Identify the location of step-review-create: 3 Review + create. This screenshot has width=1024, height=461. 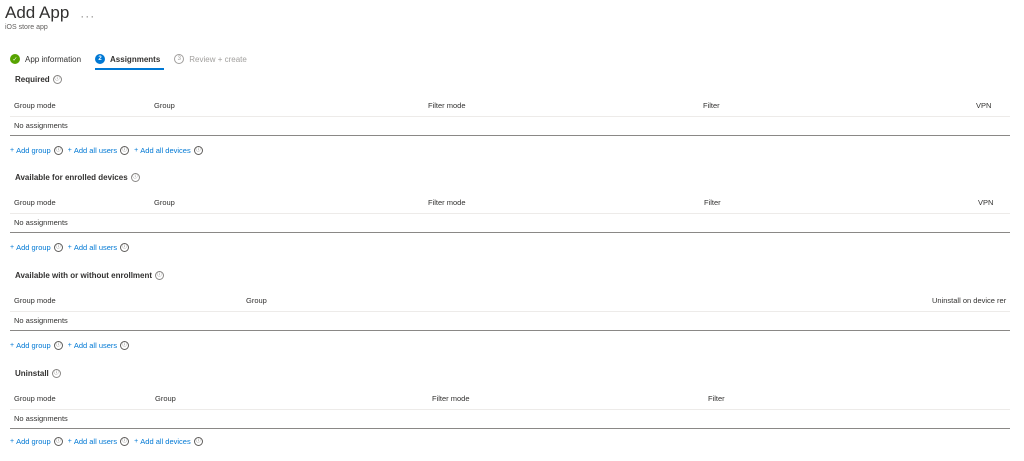
(210, 59).